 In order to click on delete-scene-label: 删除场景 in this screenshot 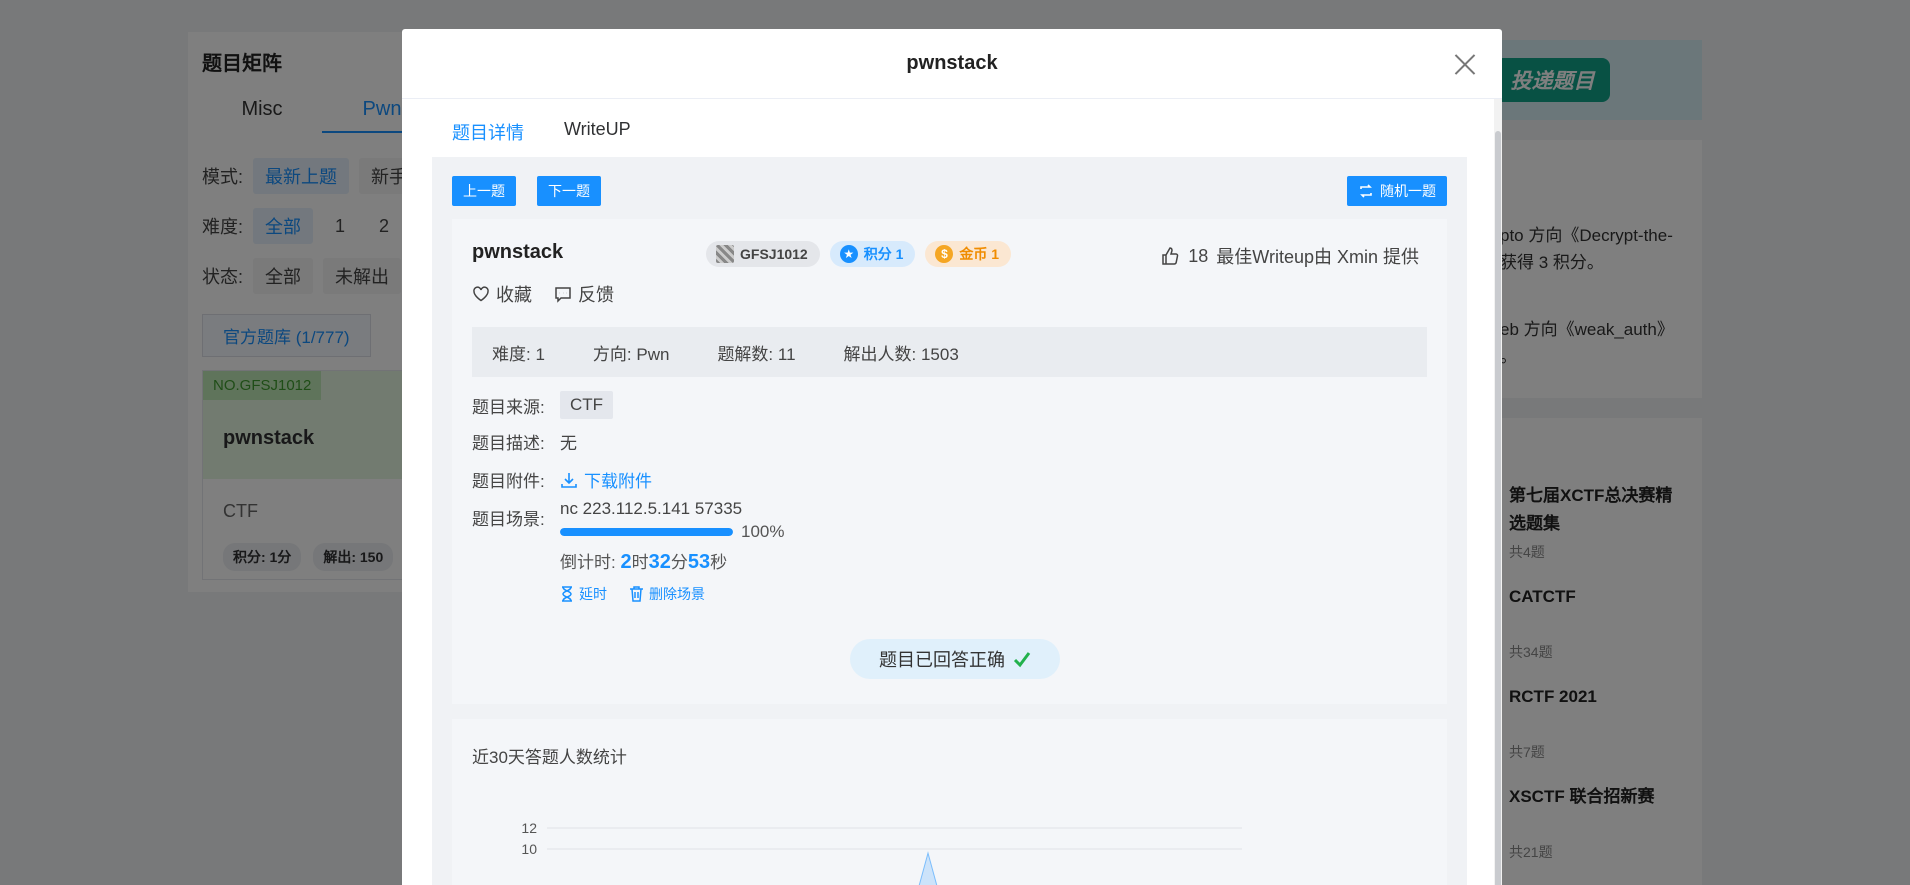, I will do `click(677, 594)`.